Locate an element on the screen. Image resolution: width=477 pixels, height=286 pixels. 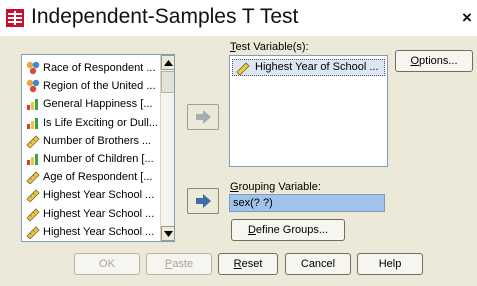
scroll-down-arrow-icon is located at coordinates (168, 234).